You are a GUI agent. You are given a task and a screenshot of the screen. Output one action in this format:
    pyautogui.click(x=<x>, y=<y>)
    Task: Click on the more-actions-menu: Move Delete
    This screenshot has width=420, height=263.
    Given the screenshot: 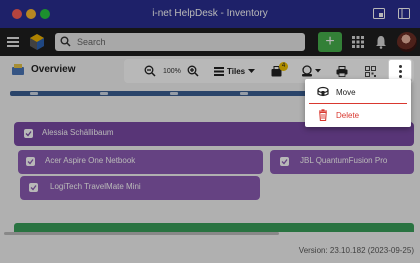 What is the action you would take?
    pyautogui.click(x=358, y=103)
    